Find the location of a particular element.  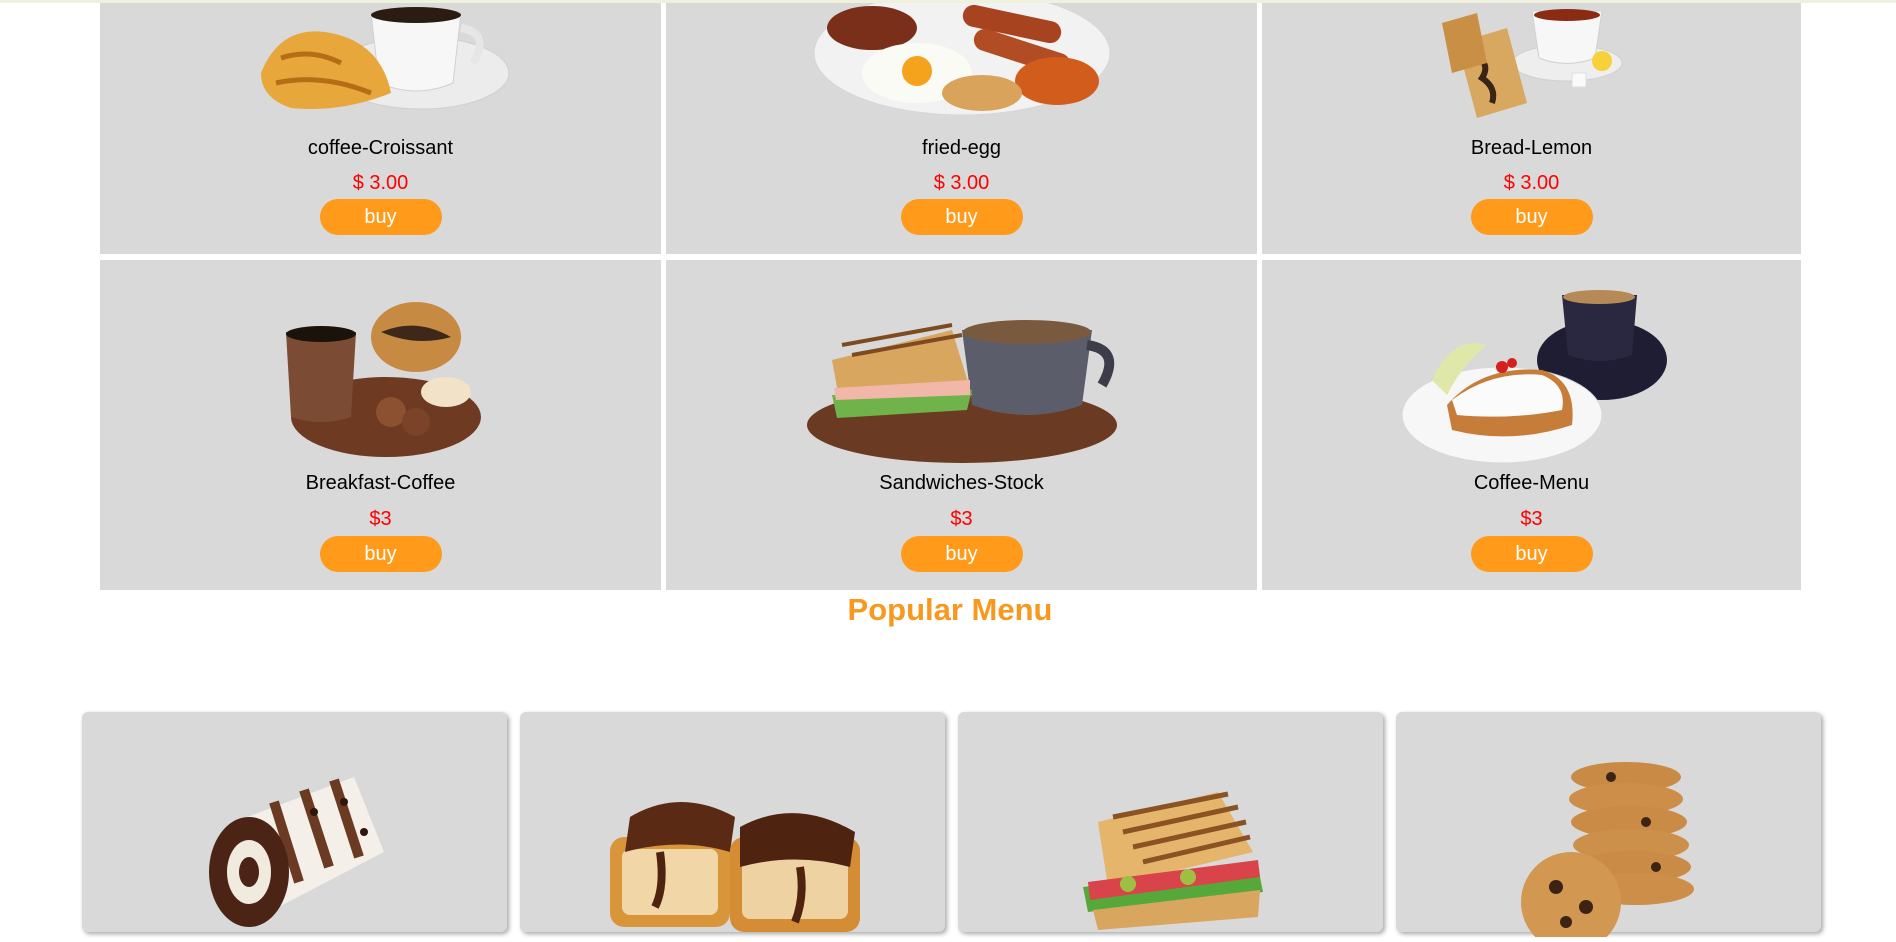

item-name: Bread-Lemon is located at coordinates (1531, 148).